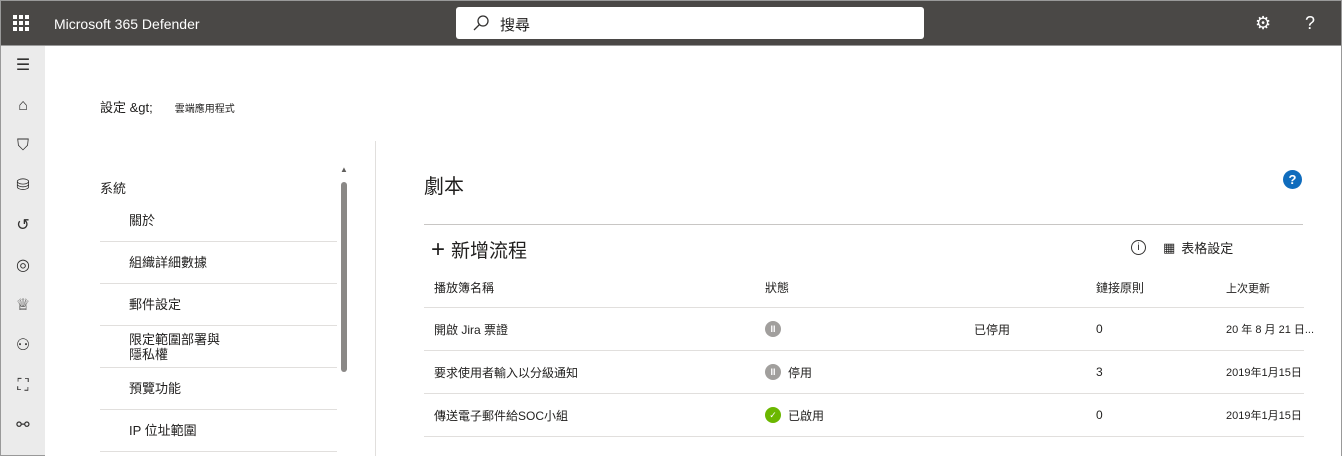  Describe the element at coordinates (218, 263) in the screenshot. I see `nav-item-org-details: 組織詳細數據` at that location.